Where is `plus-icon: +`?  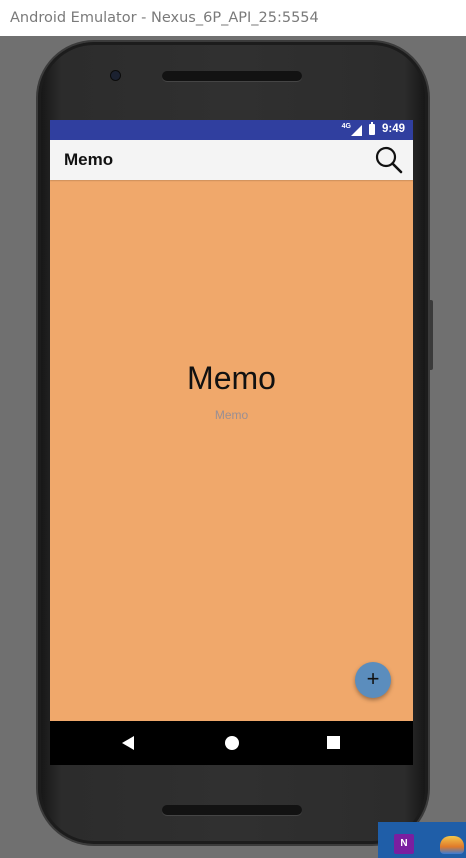 plus-icon: + is located at coordinates (373, 678).